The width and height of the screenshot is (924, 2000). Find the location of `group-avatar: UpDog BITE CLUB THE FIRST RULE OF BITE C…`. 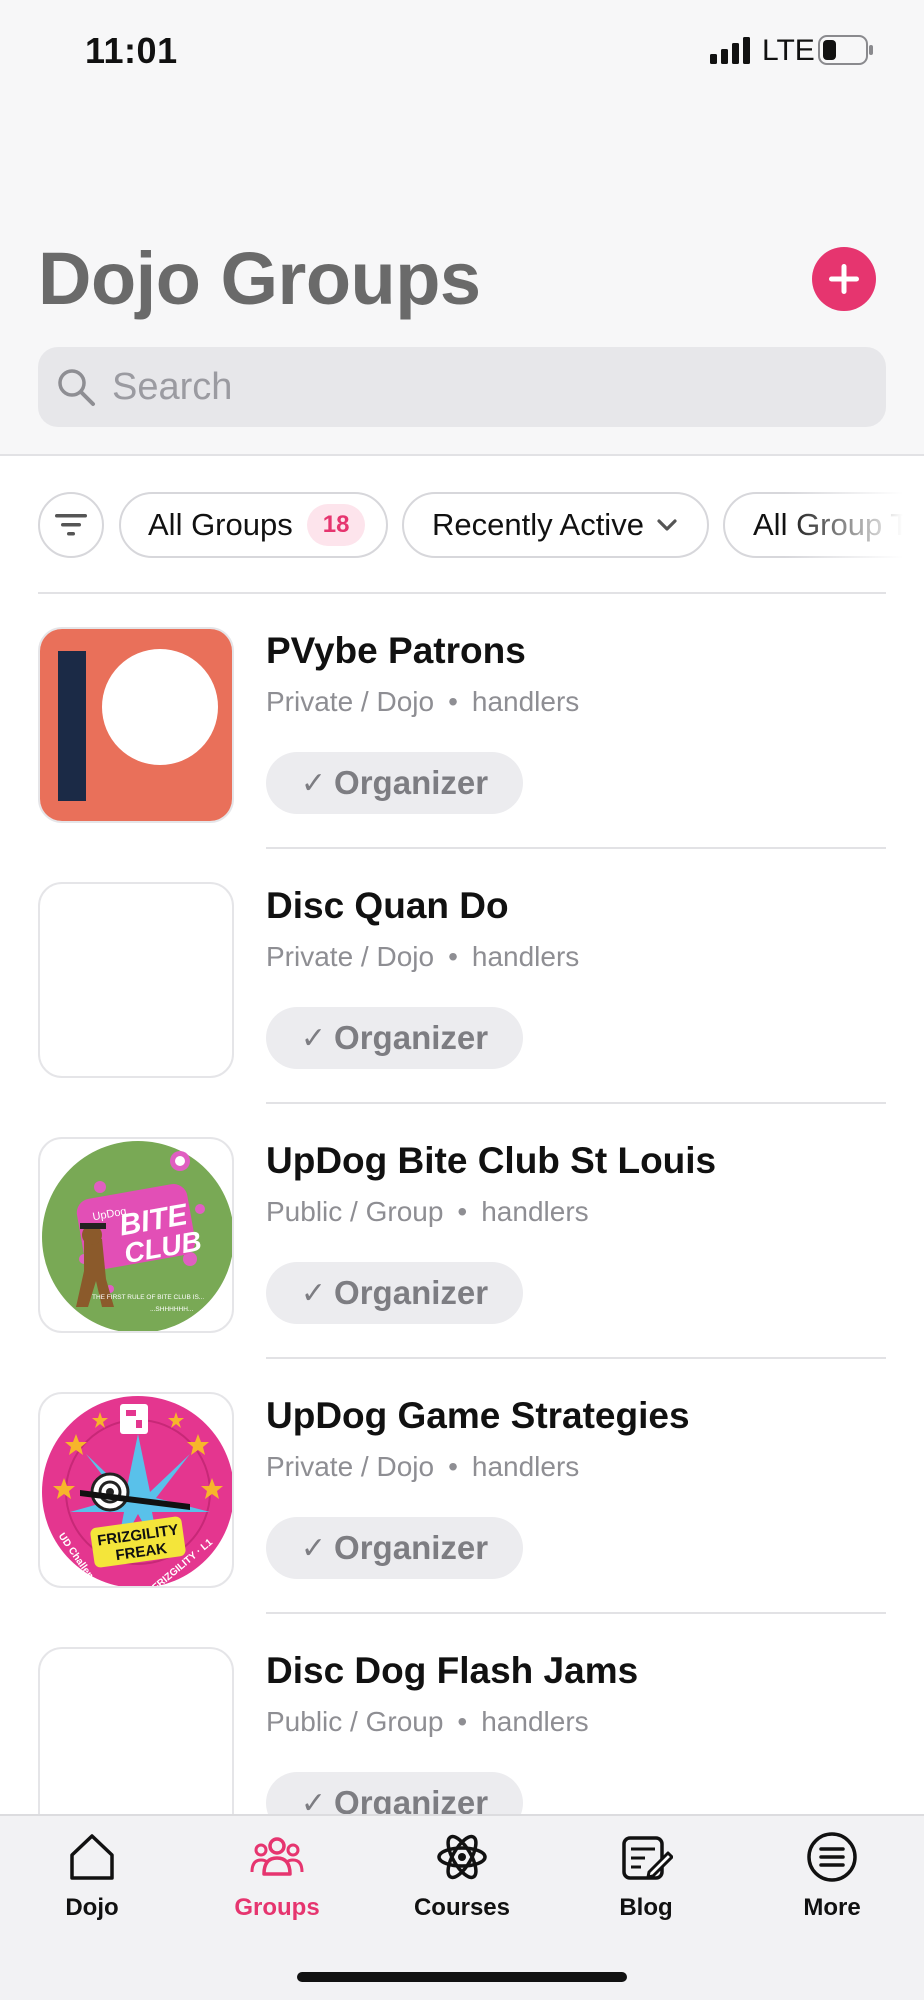

group-avatar: UpDog BITE CLUB THE FIRST RULE OF BITE C… is located at coordinates (136, 1235).